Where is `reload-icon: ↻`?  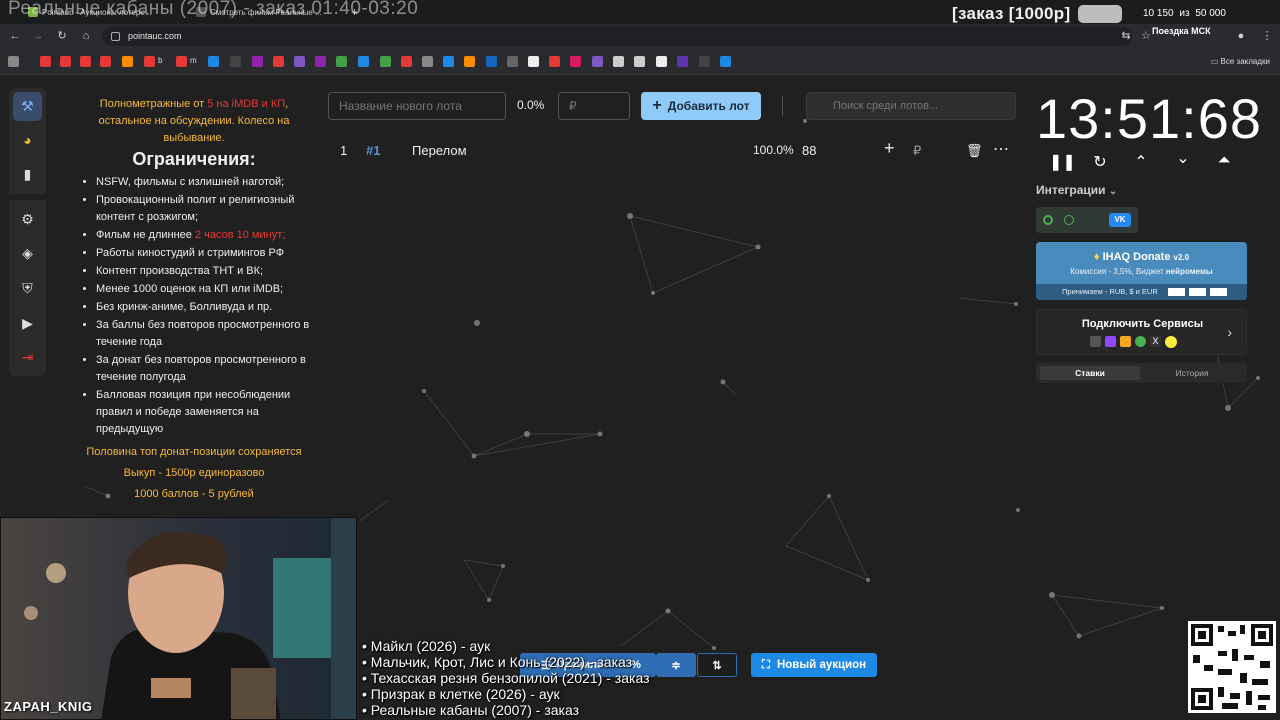
reload-icon: ↻ is located at coordinates (62, 36).